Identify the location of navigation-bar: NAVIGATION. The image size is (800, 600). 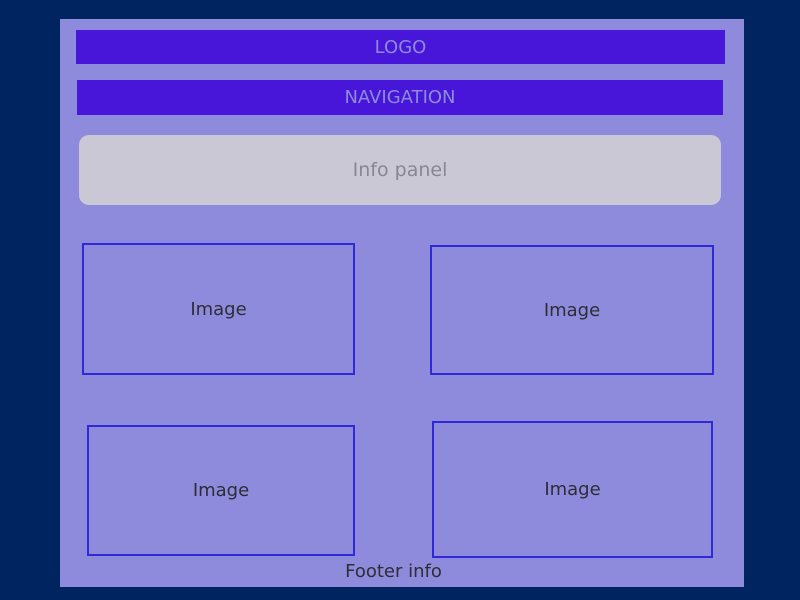
(400, 97).